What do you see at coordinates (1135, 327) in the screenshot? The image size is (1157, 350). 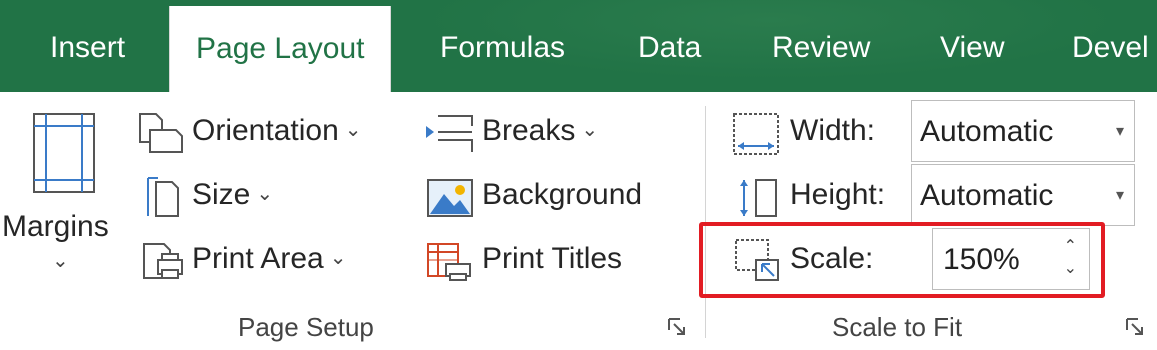 I see `scale-to-fit-dialog-launcher-icon` at bounding box center [1135, 327].